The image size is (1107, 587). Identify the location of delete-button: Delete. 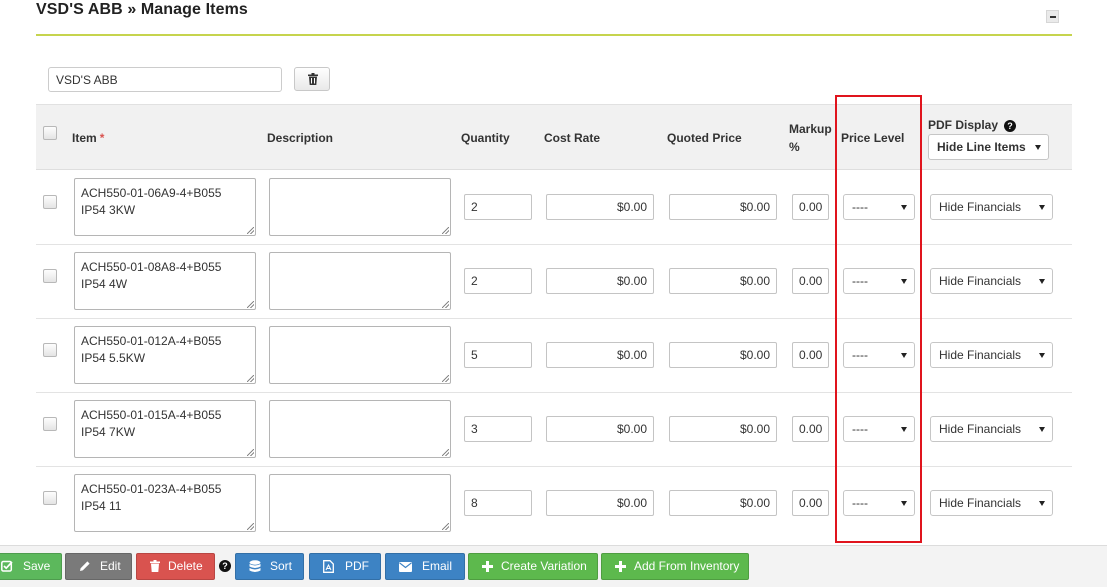
(175, 566).